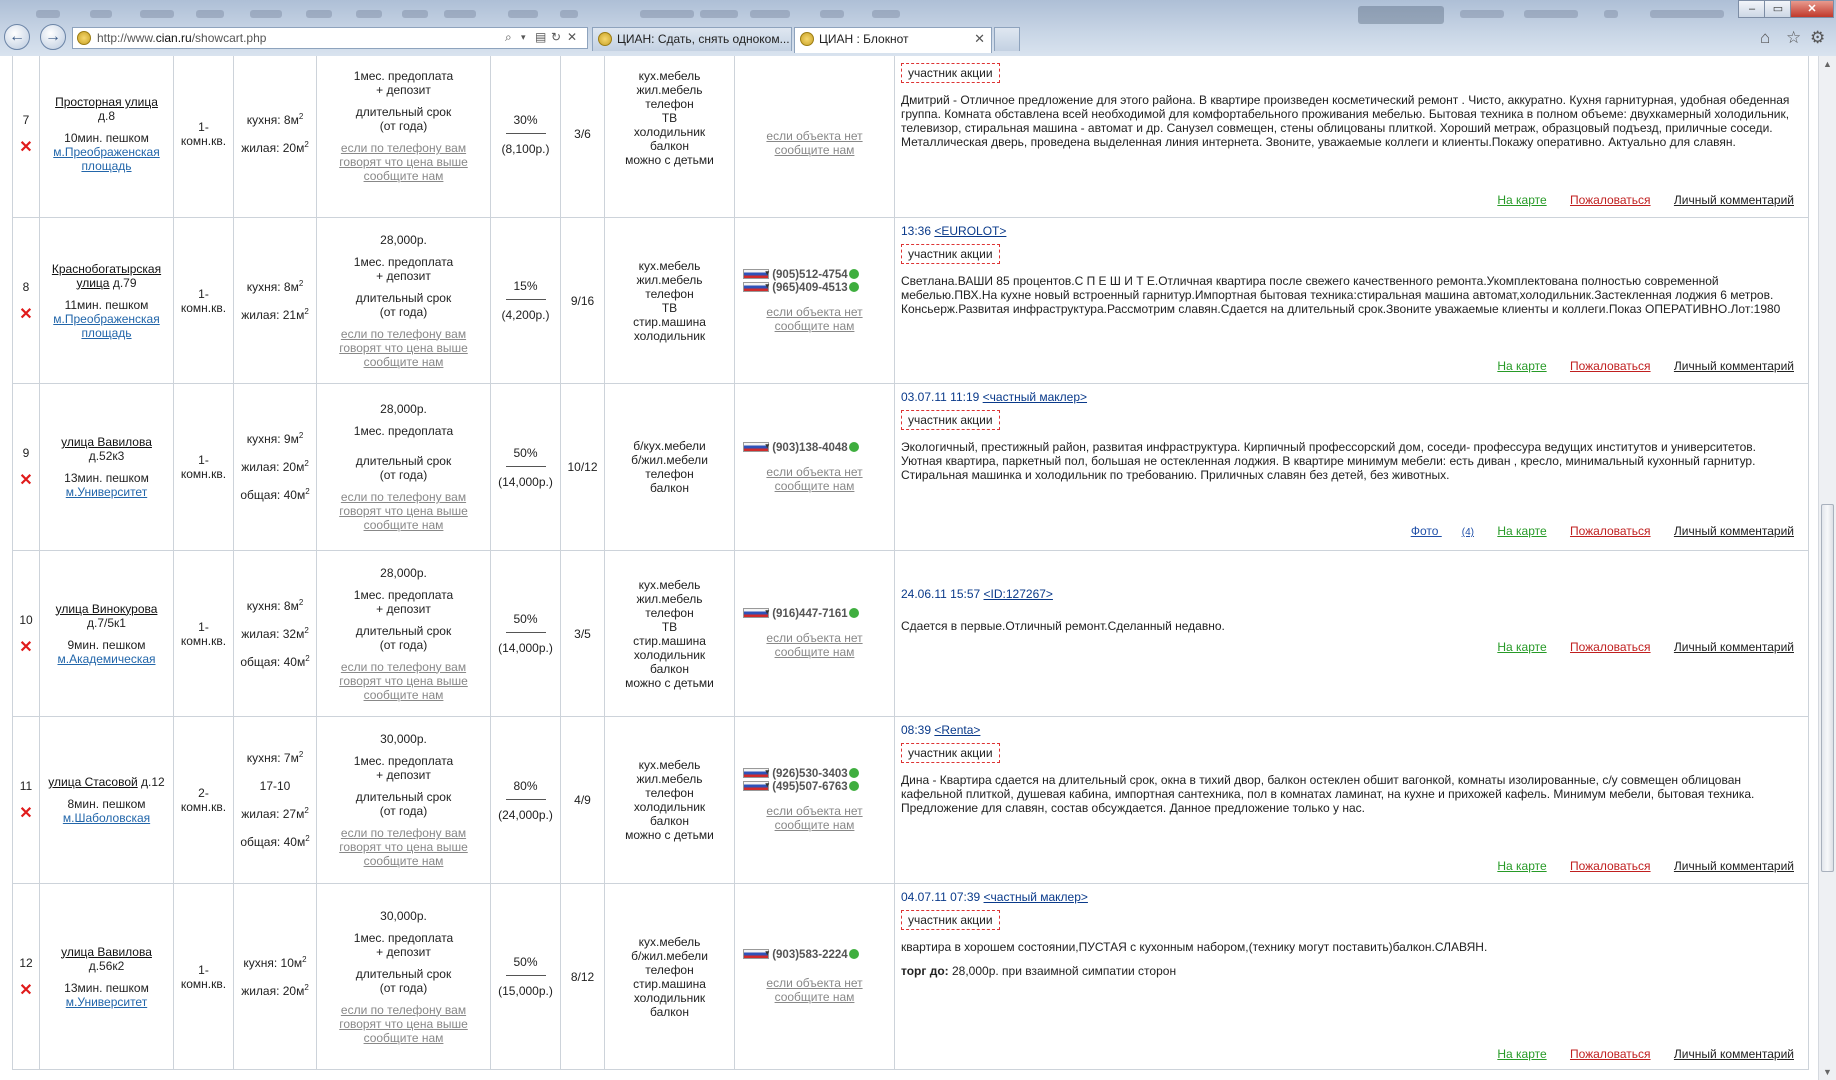 The width and height of the screenshot is (1836, 1080). I want to click on stop-icon: ✕, so click(572, 37).